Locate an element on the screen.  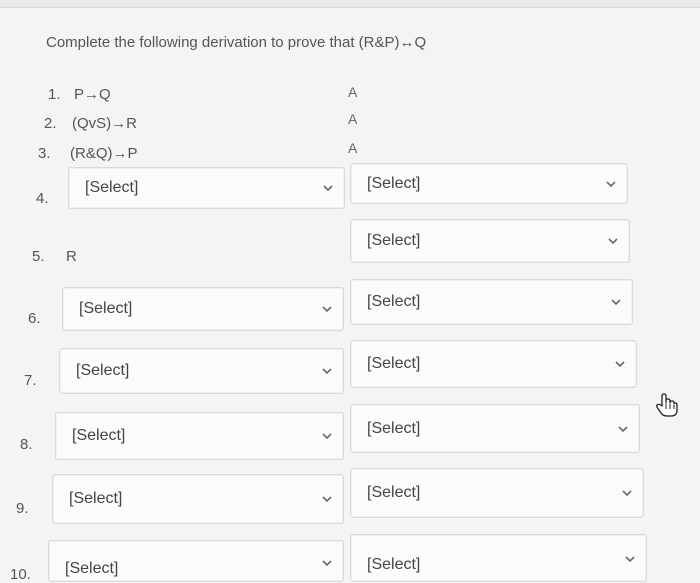
line-number: 2. is located at coordinates (50, 123).